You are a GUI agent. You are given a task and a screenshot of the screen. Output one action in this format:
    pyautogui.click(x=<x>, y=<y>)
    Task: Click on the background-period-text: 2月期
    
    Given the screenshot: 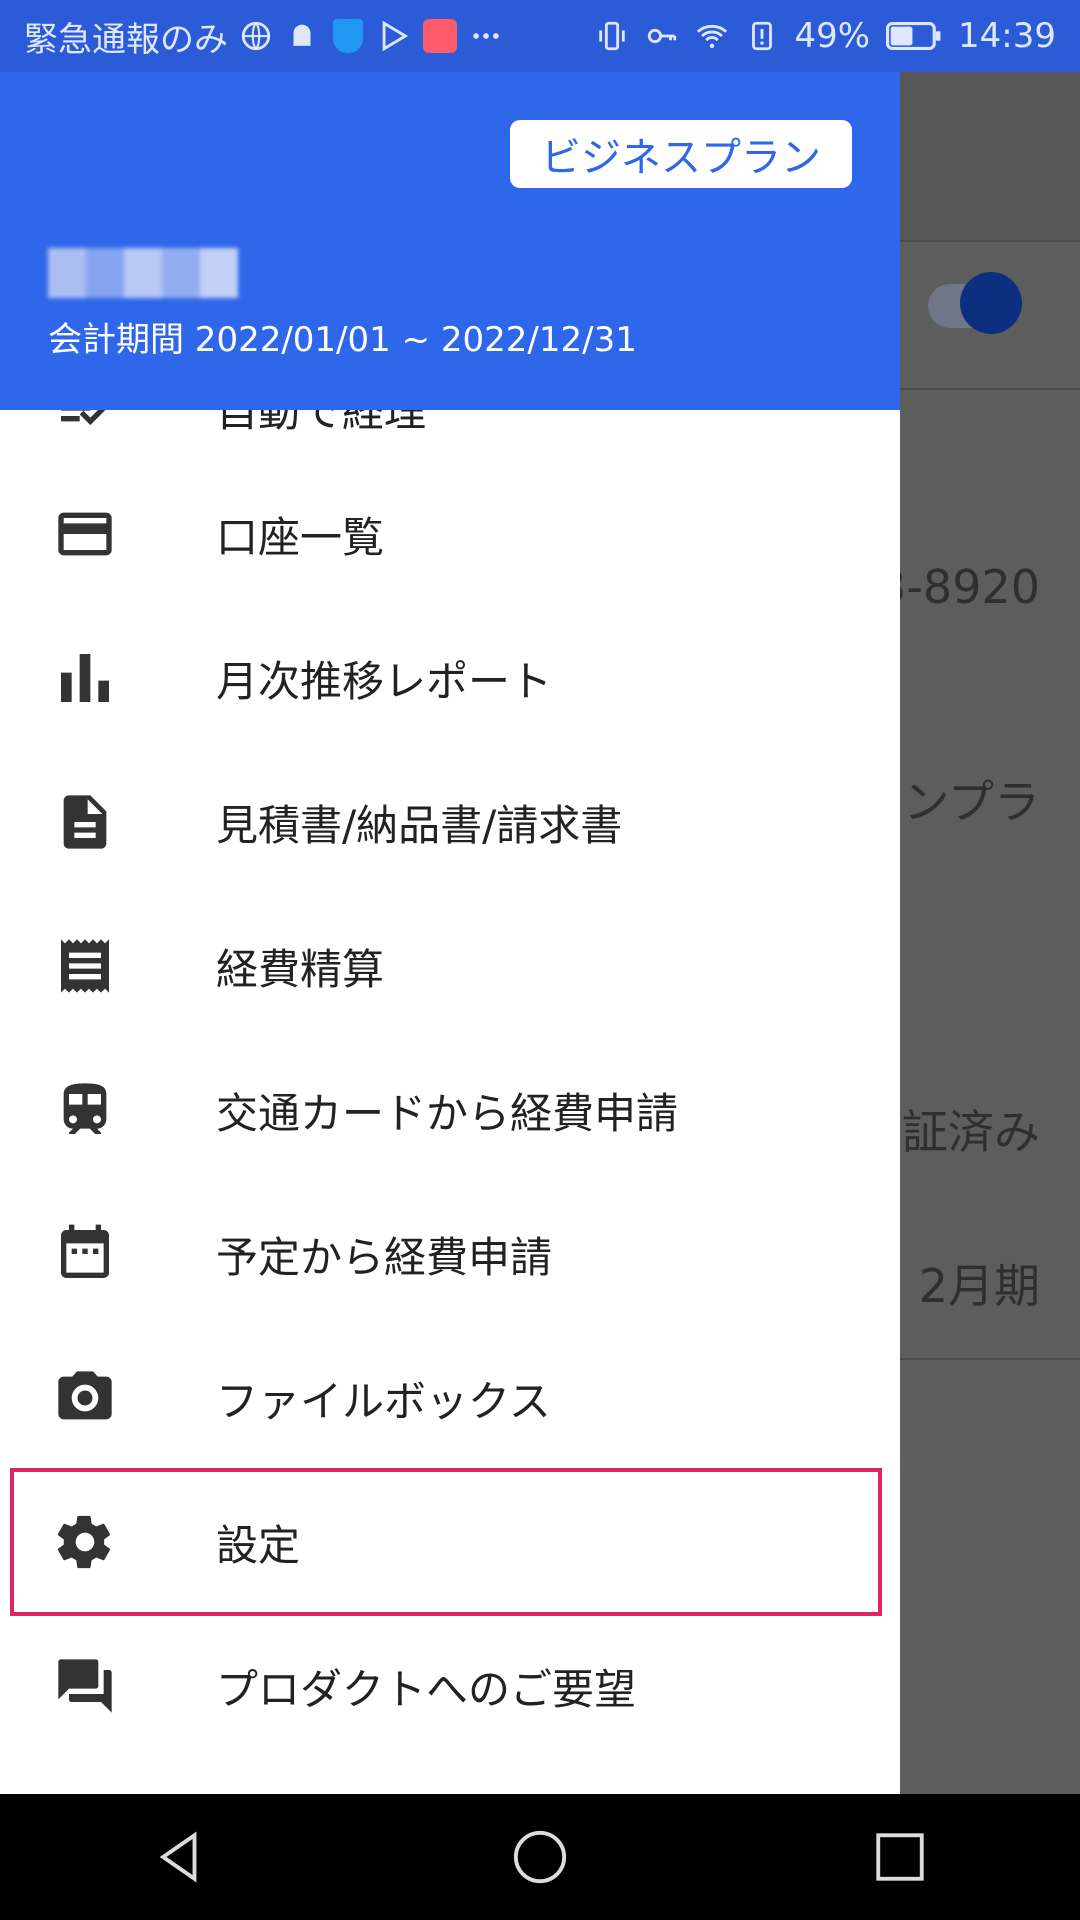 What is the action you would take?
    pyautogui.click(x=979, y=1286)
    